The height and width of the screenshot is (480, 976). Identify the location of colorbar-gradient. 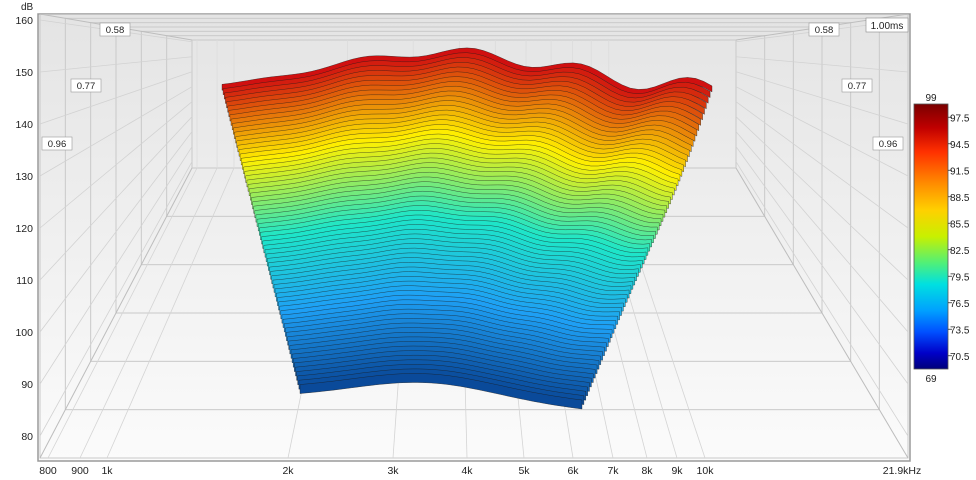
(931, 236).